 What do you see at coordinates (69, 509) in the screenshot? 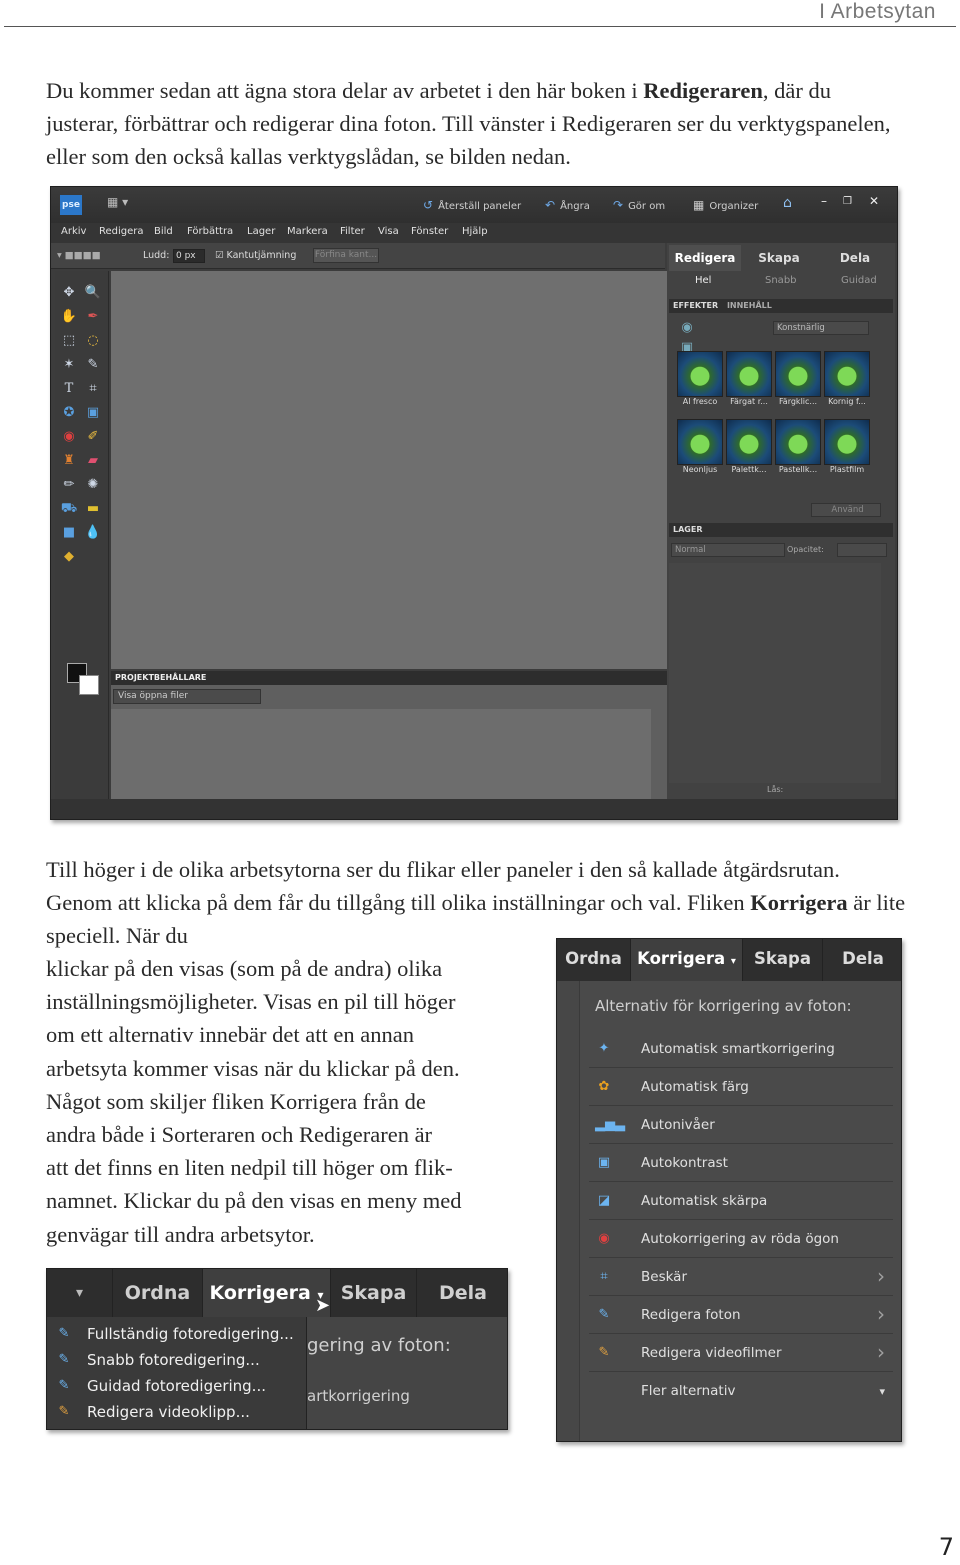
I see `paint-bucket-icon: ⛟` at bounding box center [69, 509].